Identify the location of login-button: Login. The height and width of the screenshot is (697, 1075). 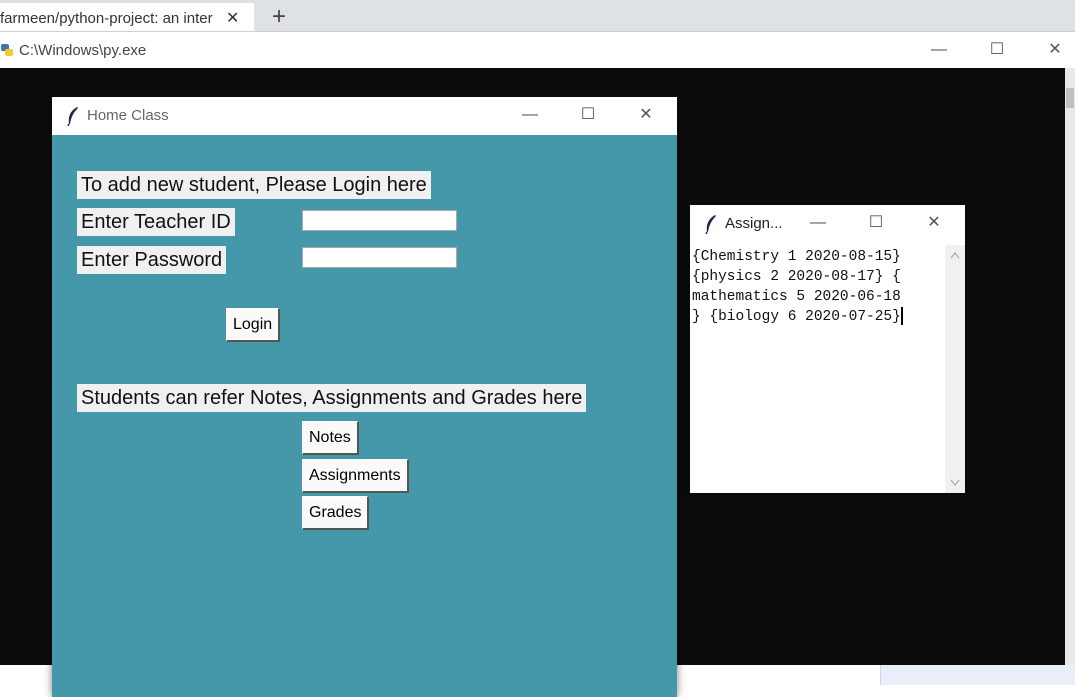
(253, 325).